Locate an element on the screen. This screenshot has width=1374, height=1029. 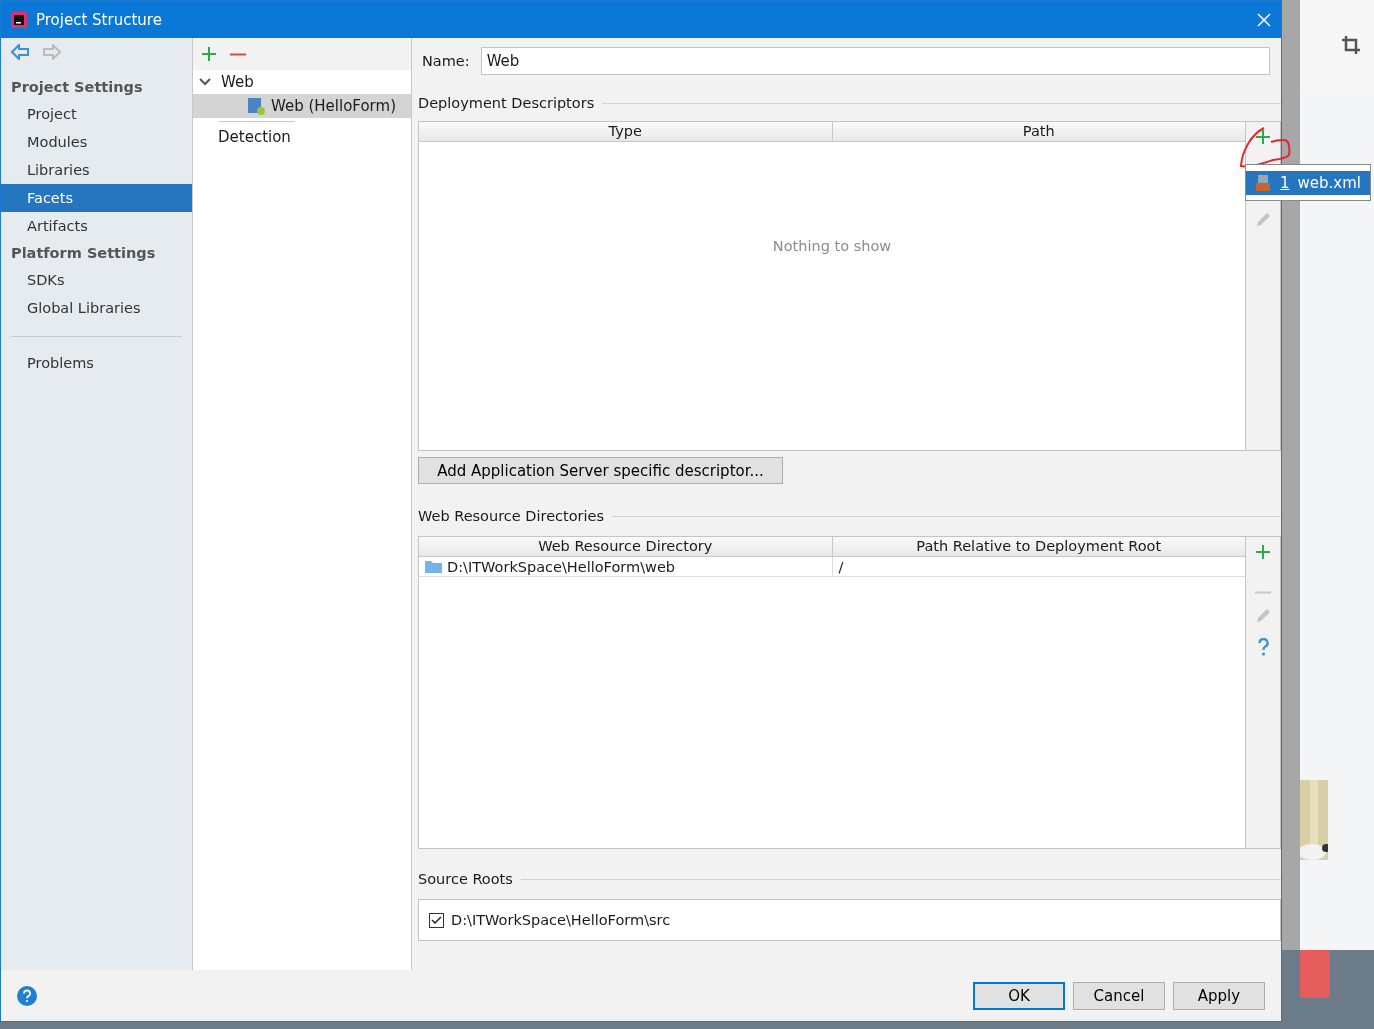
section-title: Web Resource Directories is located at coordinates (511, 516).